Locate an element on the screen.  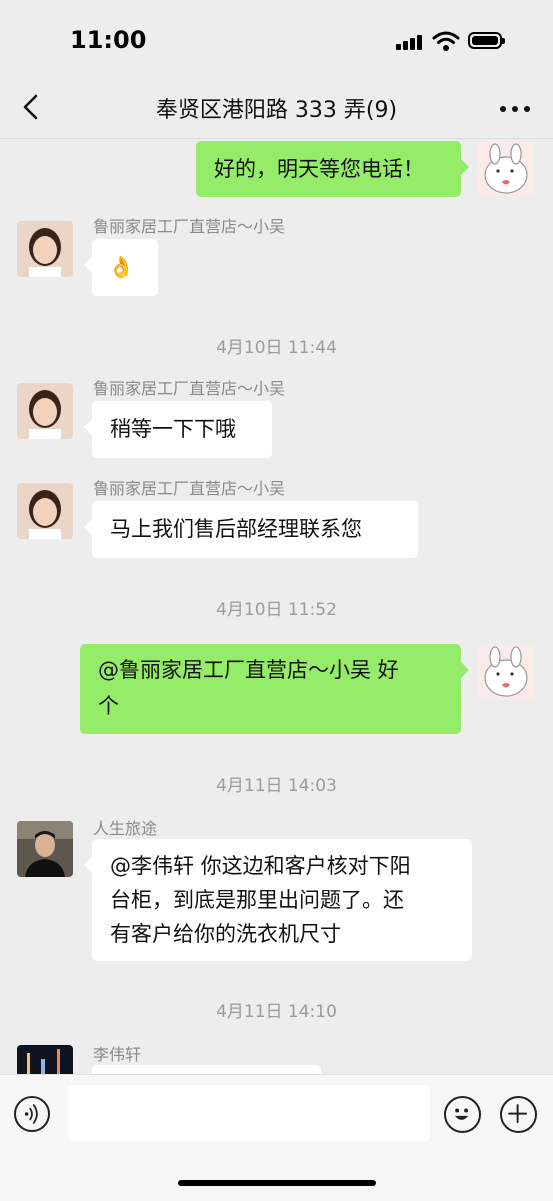
message-bubble-incoming: 马上我们售后部经理联系您 is located at coordinates (251, 529).